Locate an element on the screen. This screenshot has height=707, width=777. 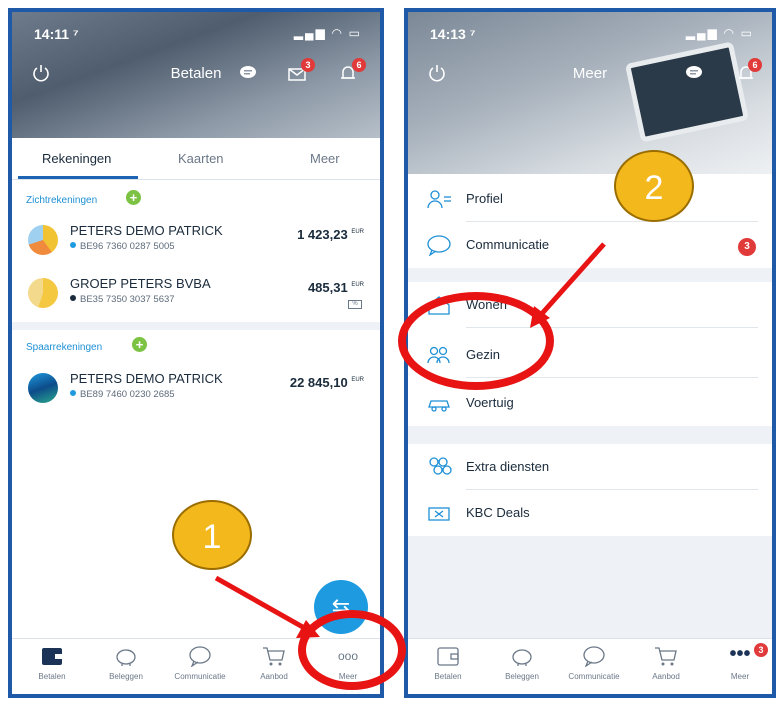
arrow-to-meer is located at coordinates (262, 604).